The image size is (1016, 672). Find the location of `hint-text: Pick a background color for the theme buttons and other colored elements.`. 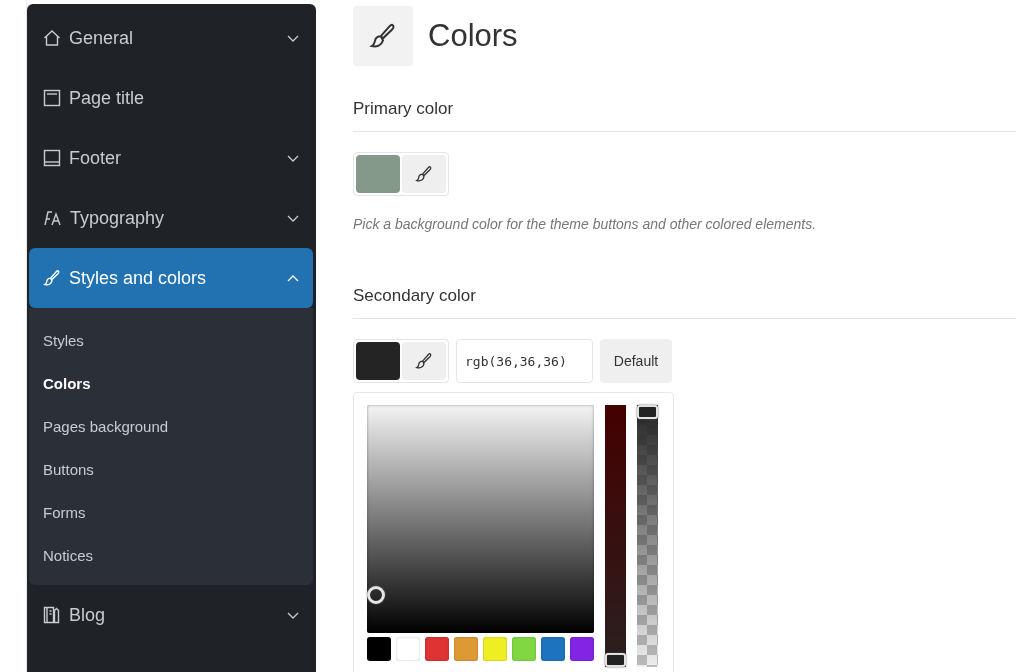

hint-text: Pick a background color for the theme buttons and other colored elements. is located at coordinates (585, 224).